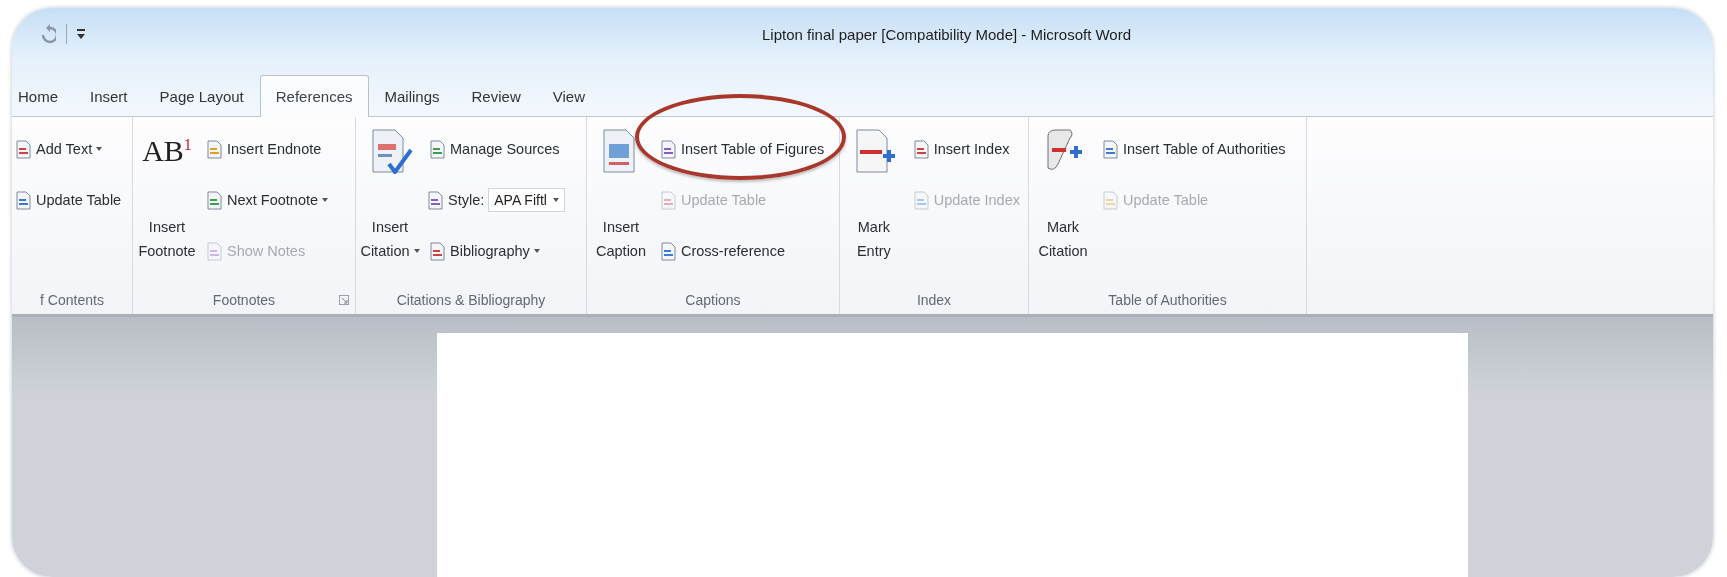 The height and width of the screenshot is (577, 1727). I want to click on ribbon-tab: Insert, so click(109, 96).